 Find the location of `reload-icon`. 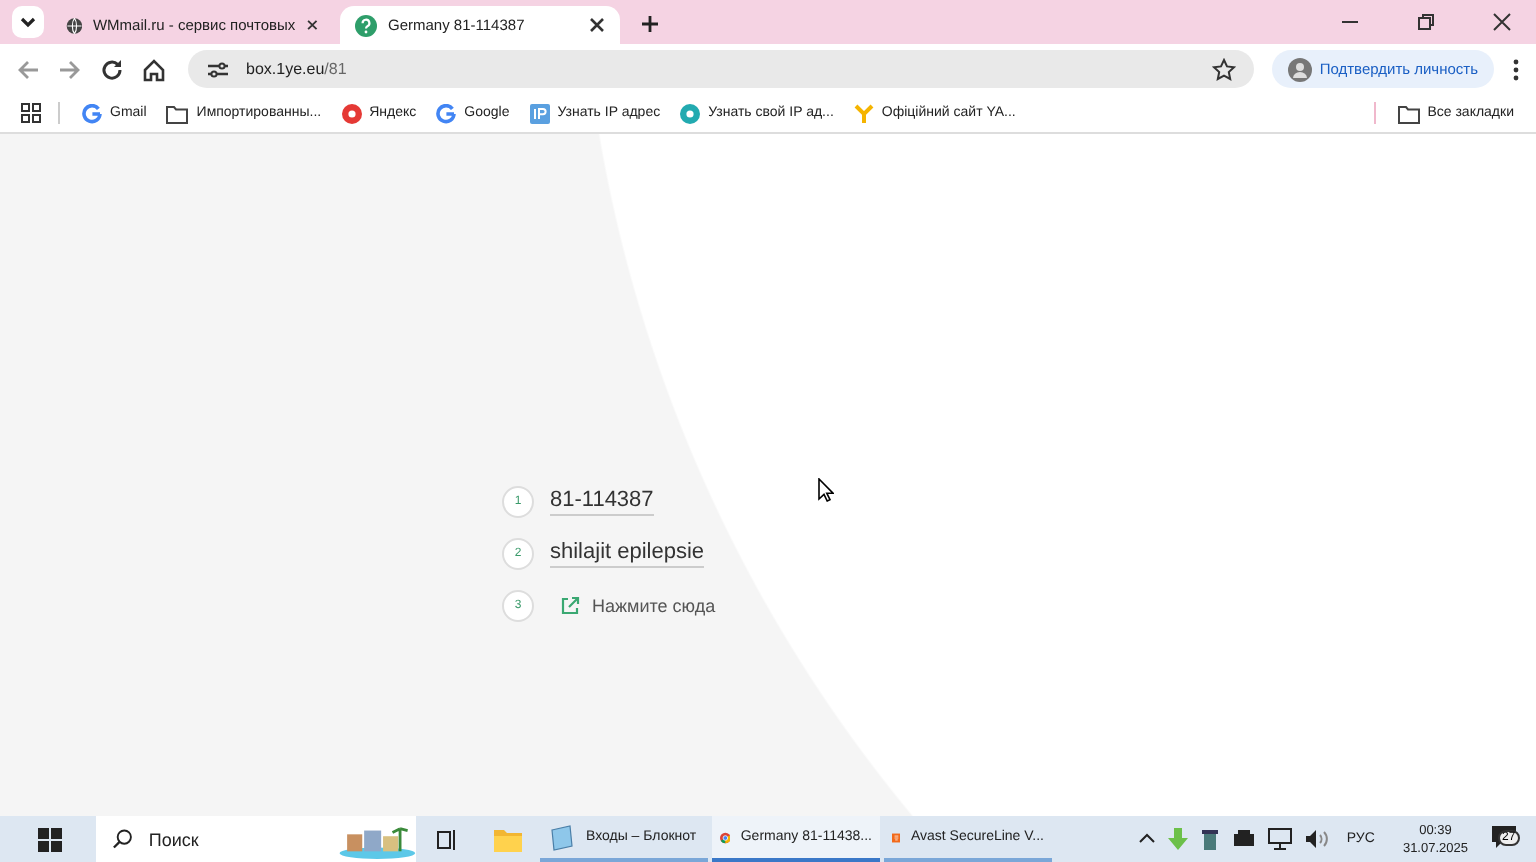

reload-icon is located at coordinates (112, 69).